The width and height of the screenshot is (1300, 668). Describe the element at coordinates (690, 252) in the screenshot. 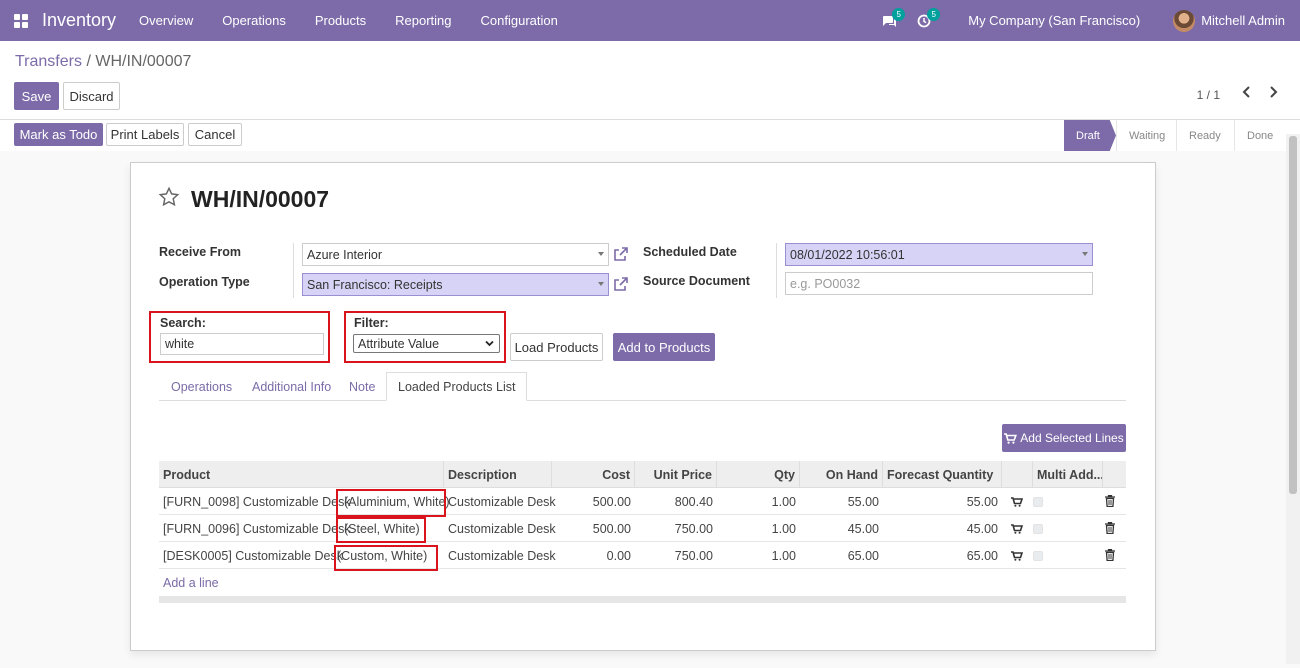

I see `scheduled-date-label: Scheduled Date` at that location.